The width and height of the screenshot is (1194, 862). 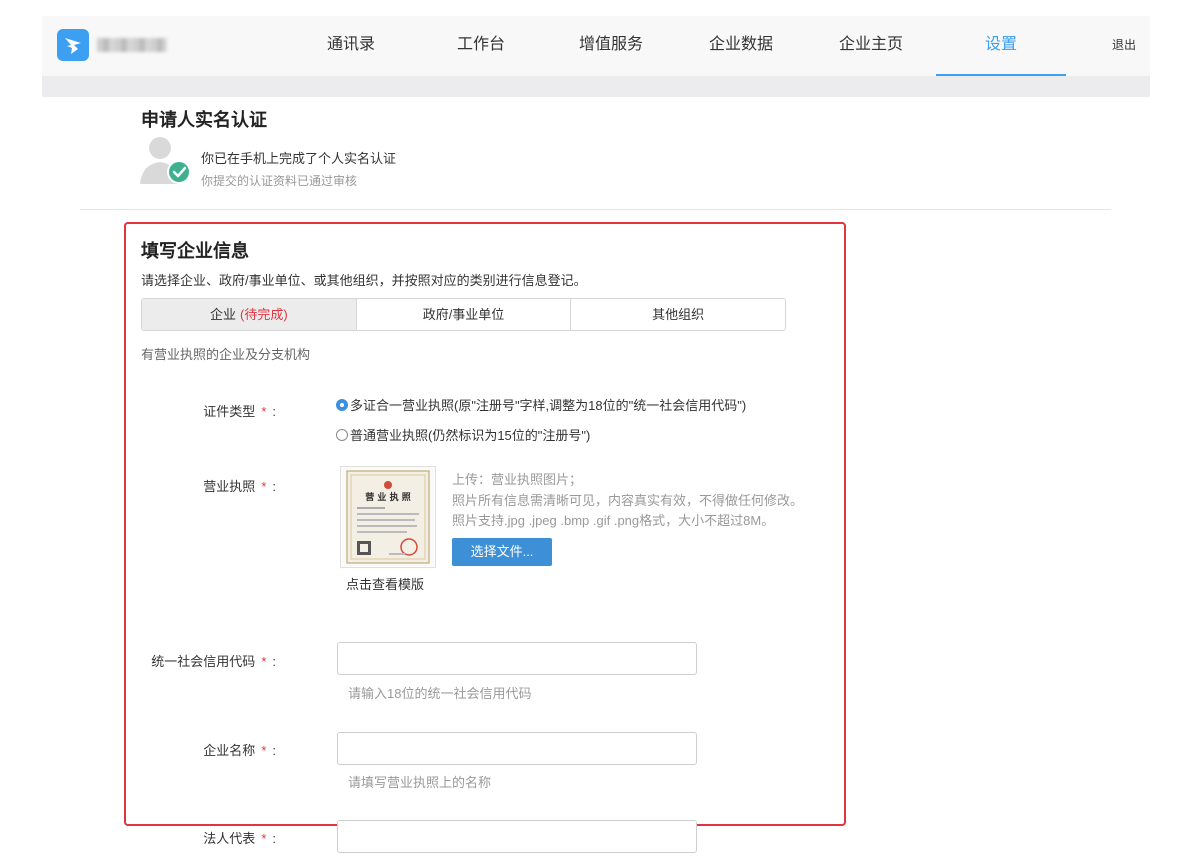 What do you see at coordinates (440, 693) in the screenshot?
I see `credit-code-hint: 请输入18位的统一社会信用代码` at bounding box center [440, 693].